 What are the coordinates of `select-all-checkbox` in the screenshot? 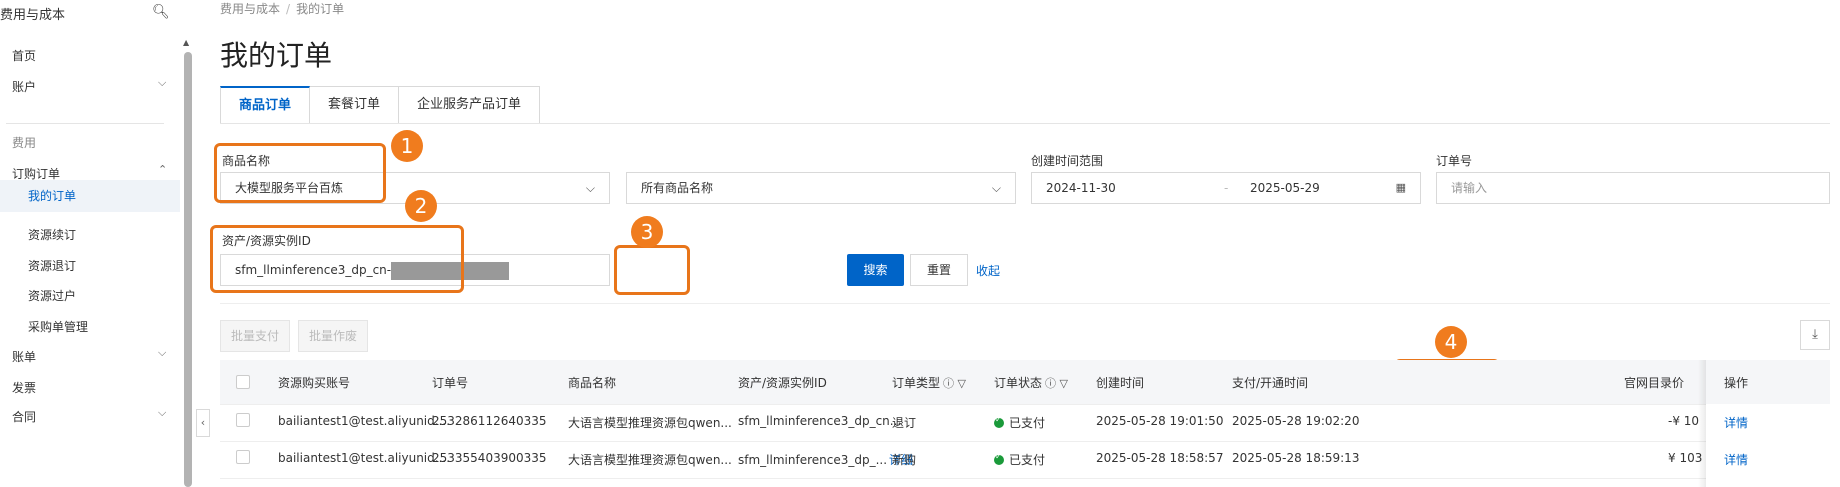 It's located at (243, 382).